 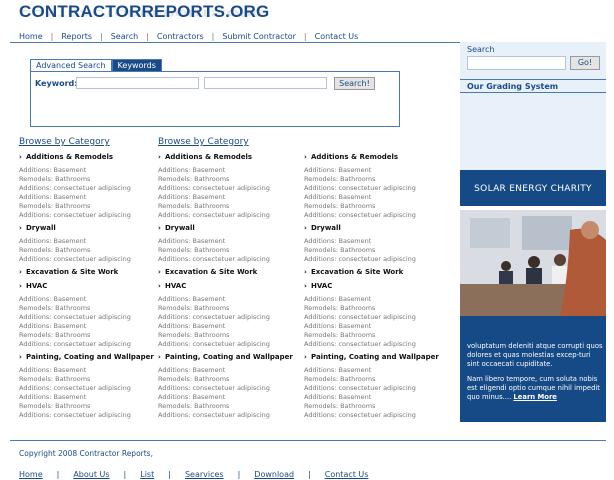 I want to click on footer-link-services: Searvices, so click(x=204, y=474).